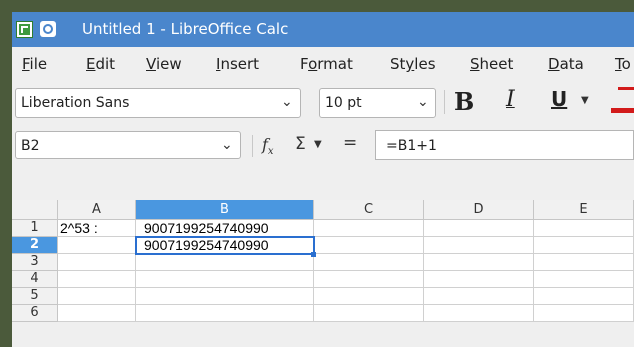 The image size is (634, 347). I want to click on row-header-5: 5, so click(35, 296).